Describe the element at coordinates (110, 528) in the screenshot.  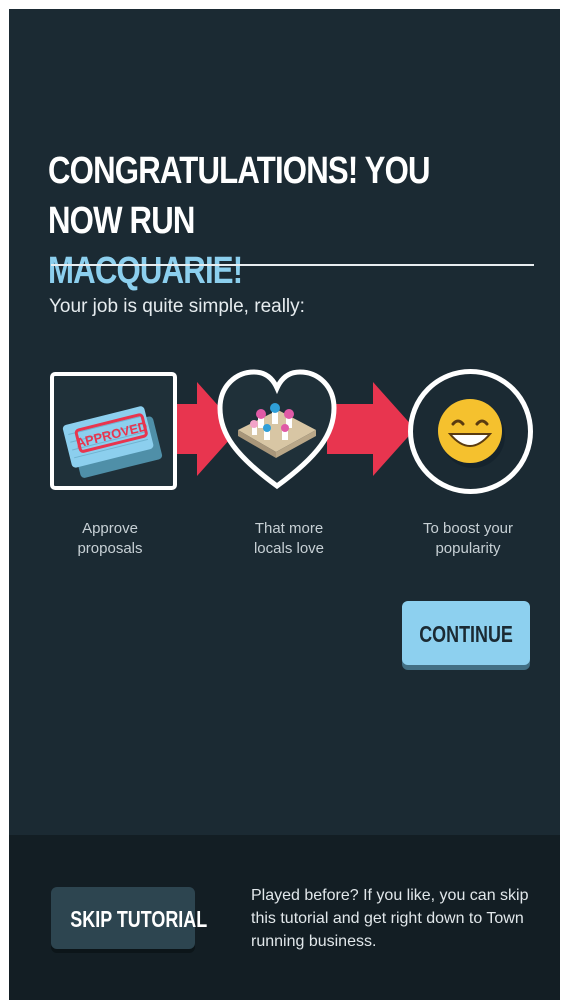
I see `caption-line: Approve` at that location.